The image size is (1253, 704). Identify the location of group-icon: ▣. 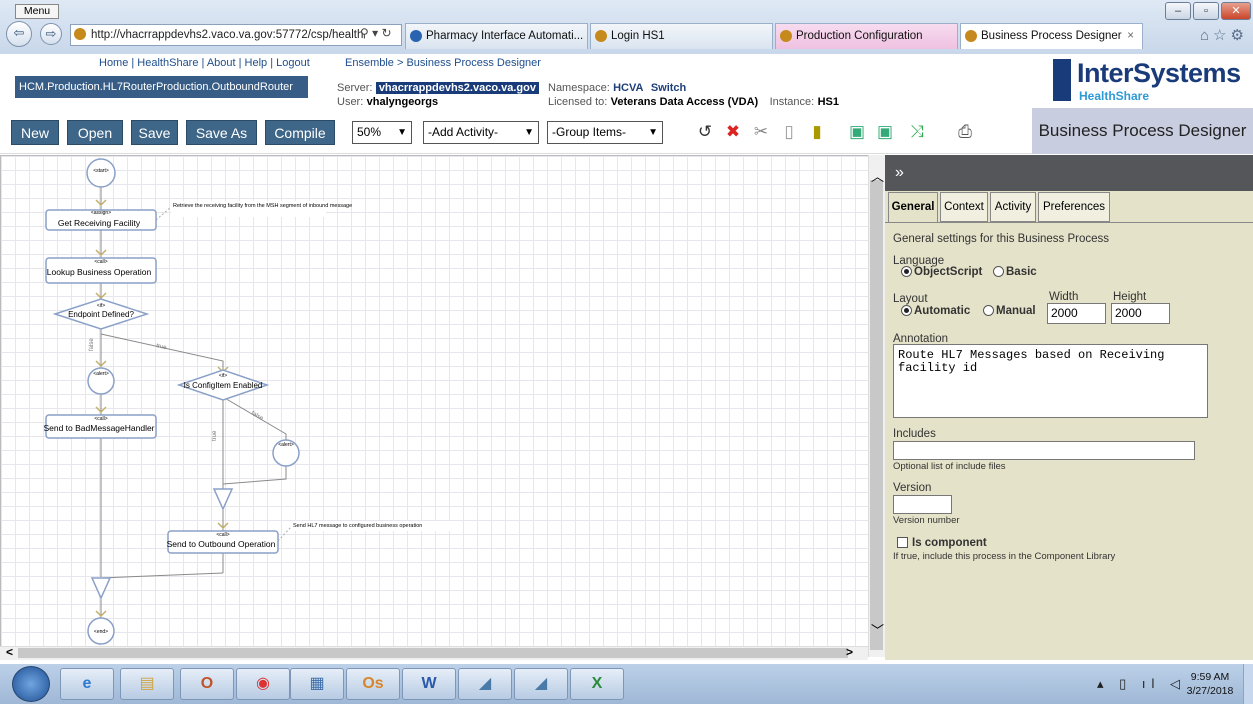
(857, 132).